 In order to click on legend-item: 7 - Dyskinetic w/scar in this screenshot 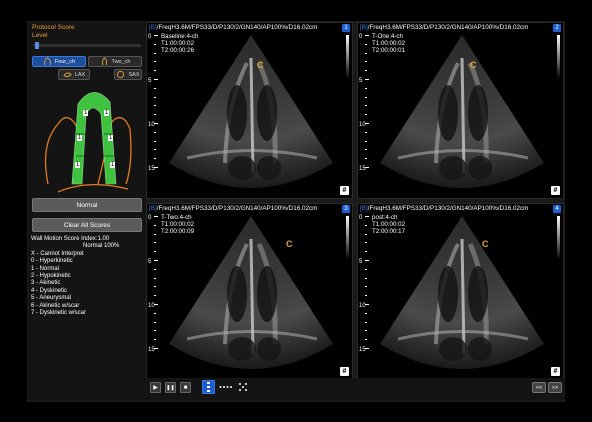, I will do `click(59, 313)`.